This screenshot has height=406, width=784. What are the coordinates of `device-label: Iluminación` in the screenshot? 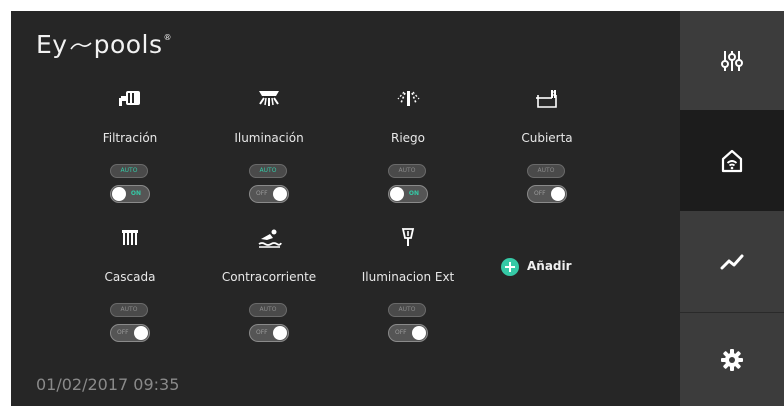 It's located at (269, 138).